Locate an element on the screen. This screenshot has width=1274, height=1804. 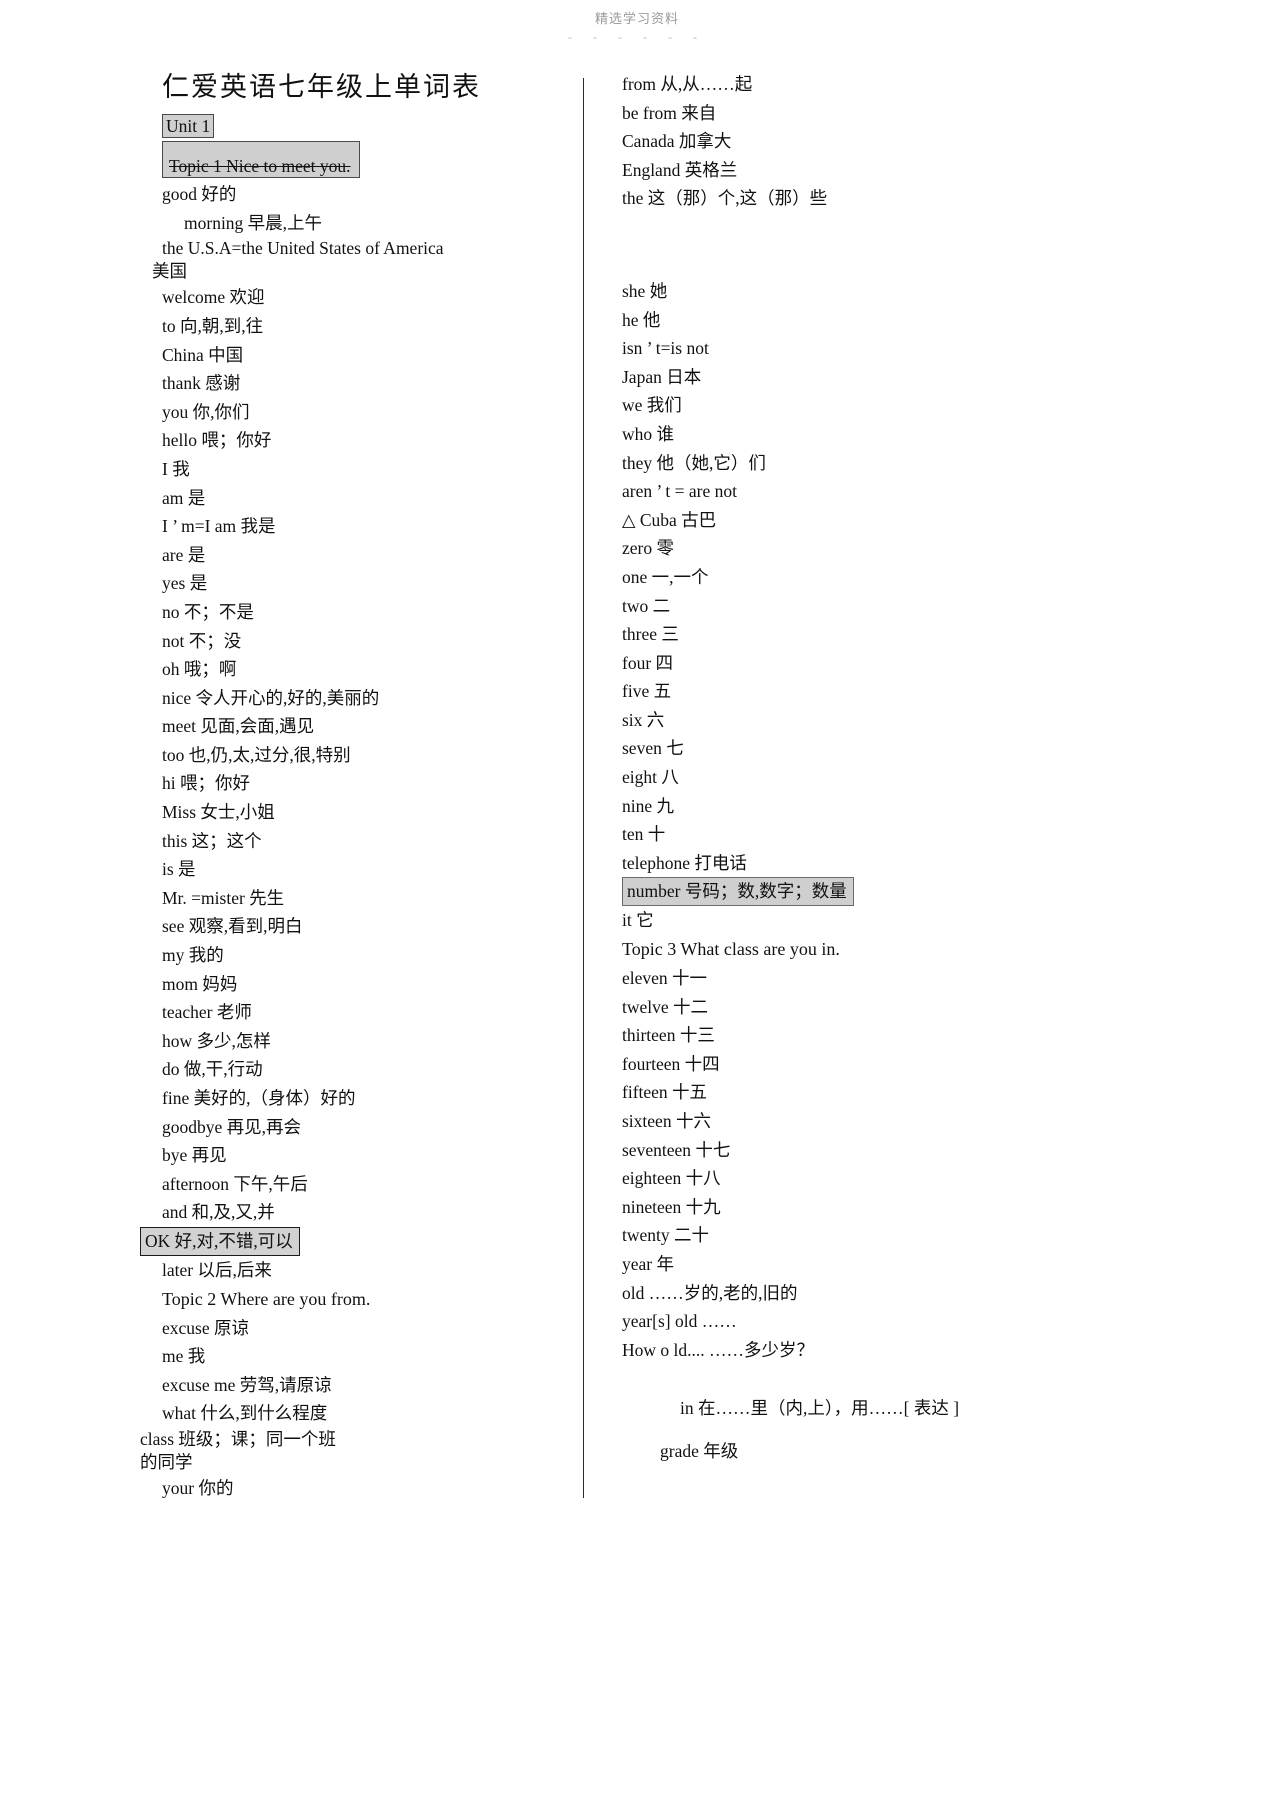
column-divider is located at coordinates (583, 788).